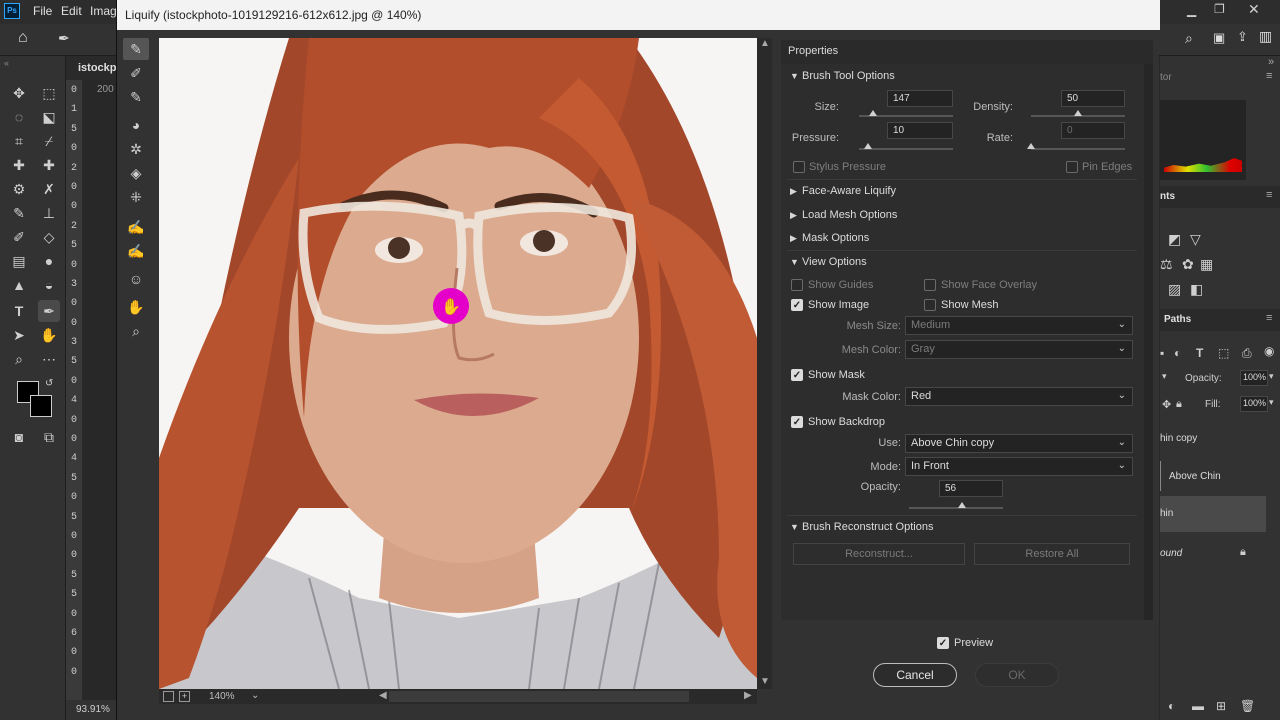 This screenshot has width=1280, height=720. Describe the element at coordinates (19, 189) in the screenshot. I see `content-aware-icon: ⚙` at that location.